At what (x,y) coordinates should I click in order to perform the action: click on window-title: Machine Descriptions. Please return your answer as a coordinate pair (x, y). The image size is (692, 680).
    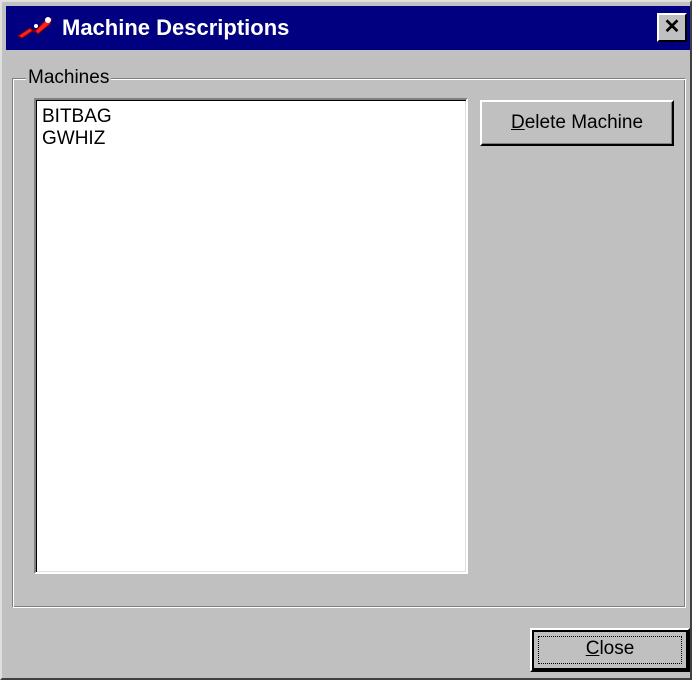
    Looking at the image, I should click on (176, 27).